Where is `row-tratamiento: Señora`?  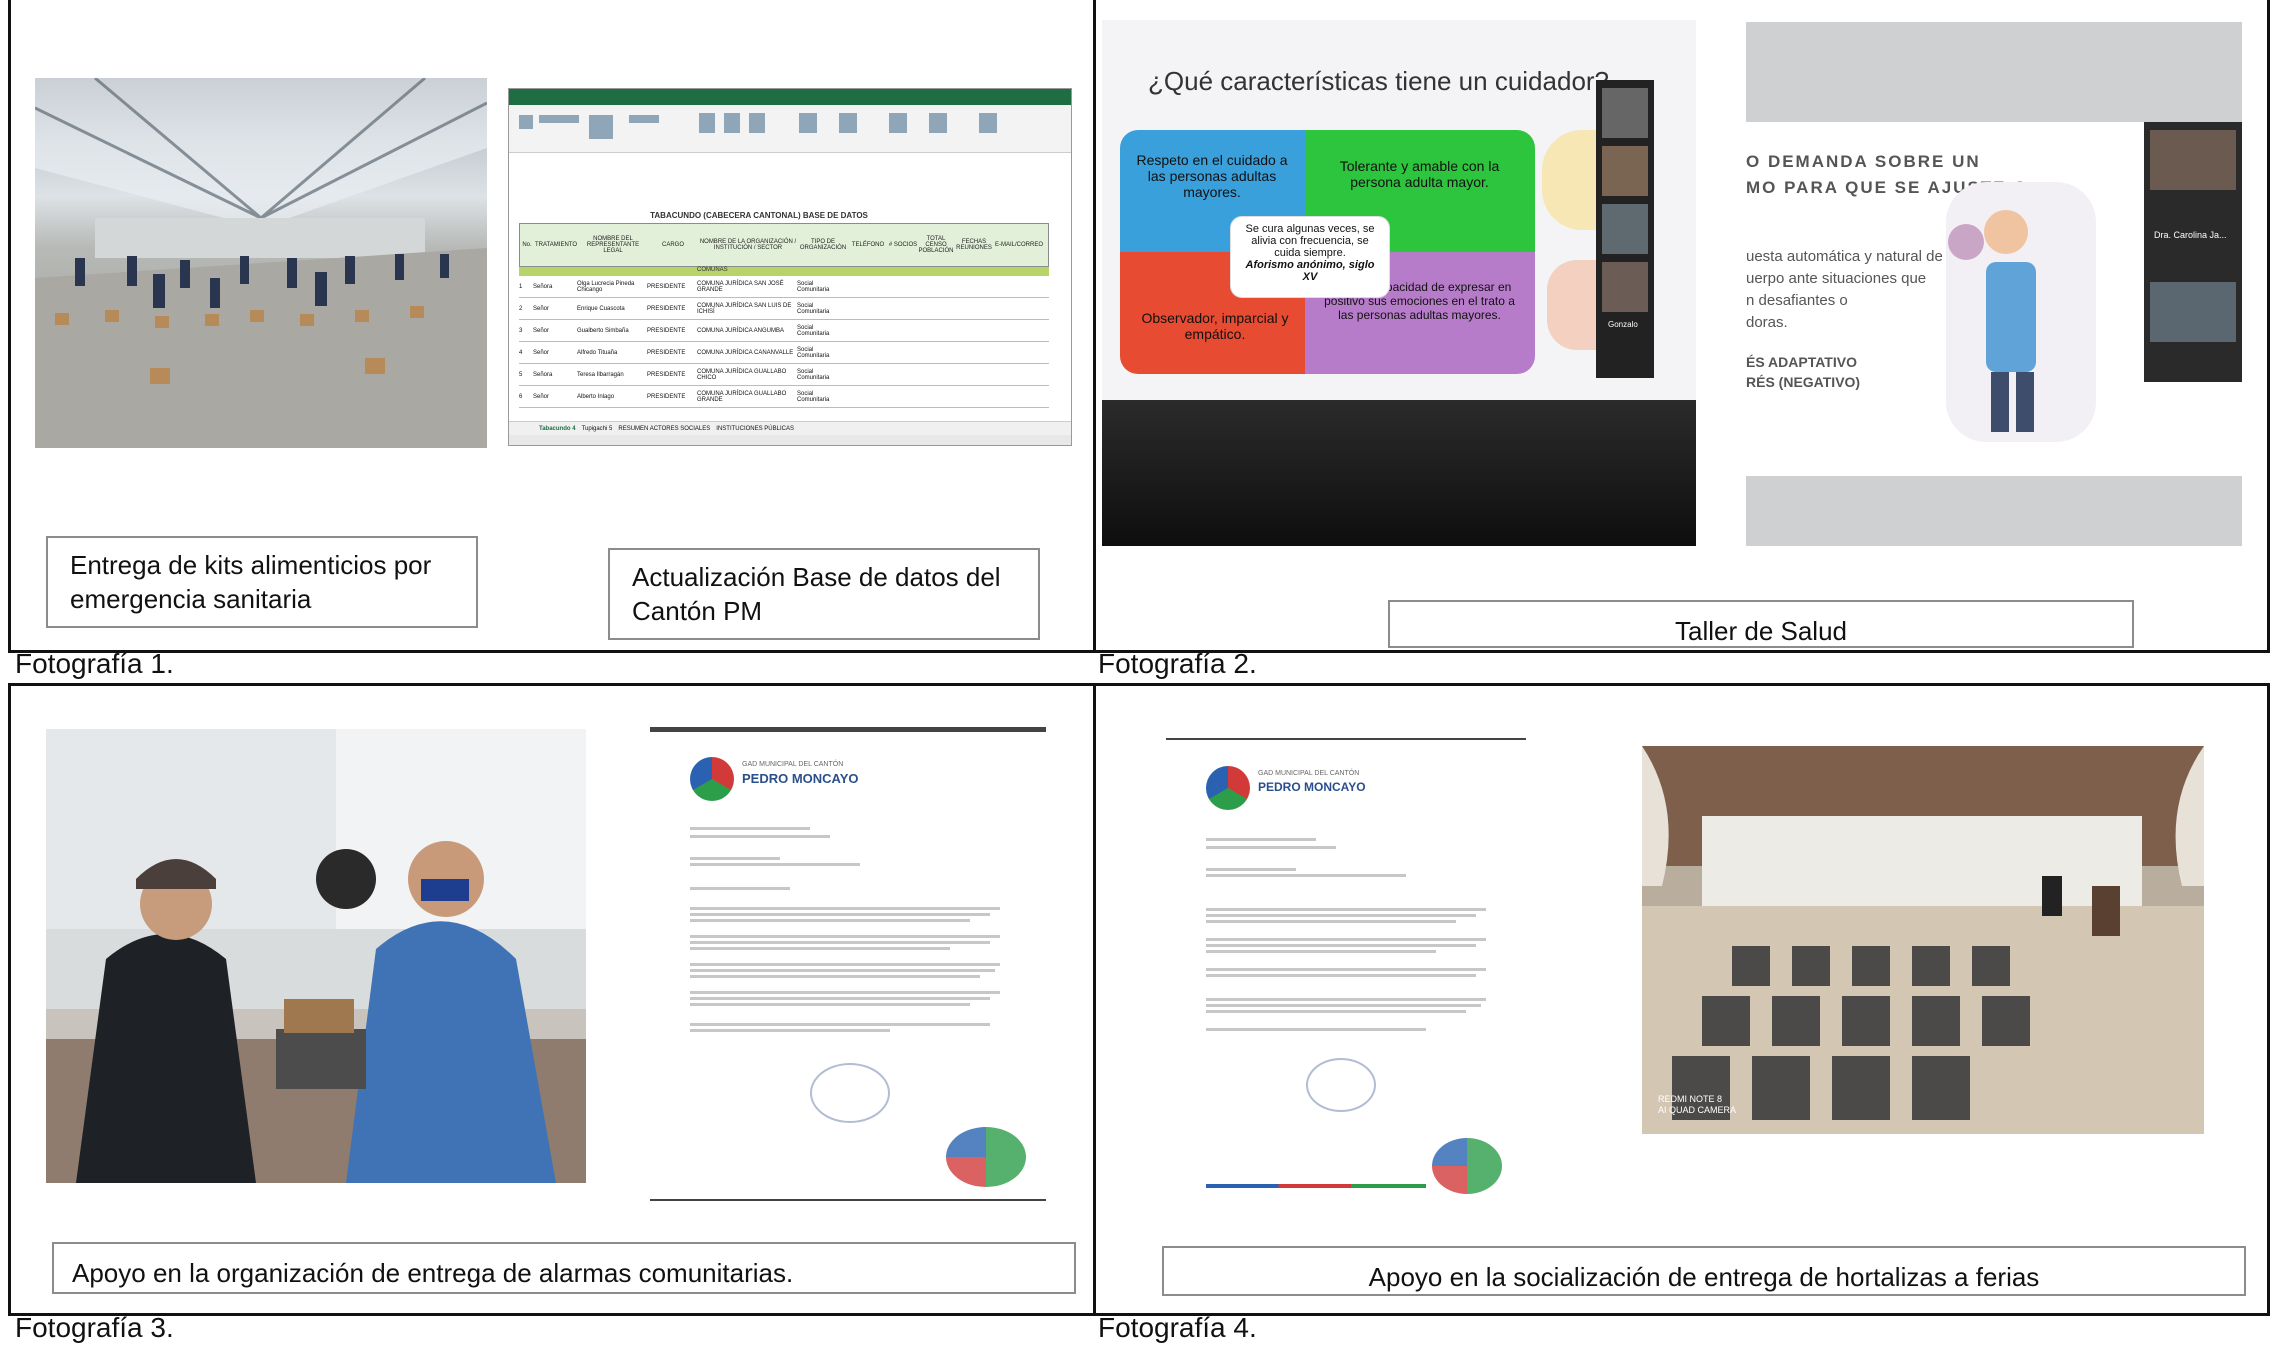
row-tratamiento: Señora is located at coordinates (543, 286).